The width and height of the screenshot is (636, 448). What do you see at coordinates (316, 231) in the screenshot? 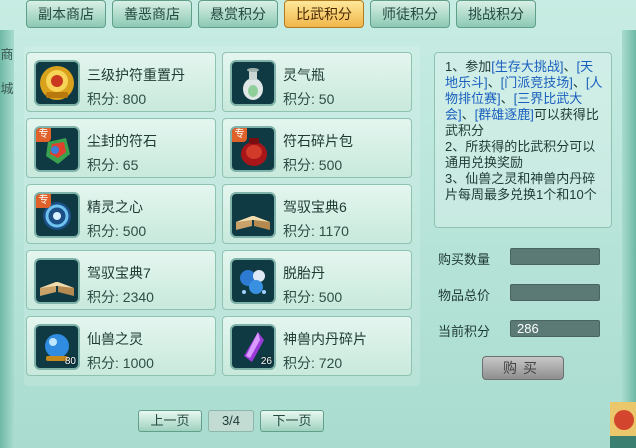
I see `item-points: 积分: 1170` at bounding box center [316, 231].